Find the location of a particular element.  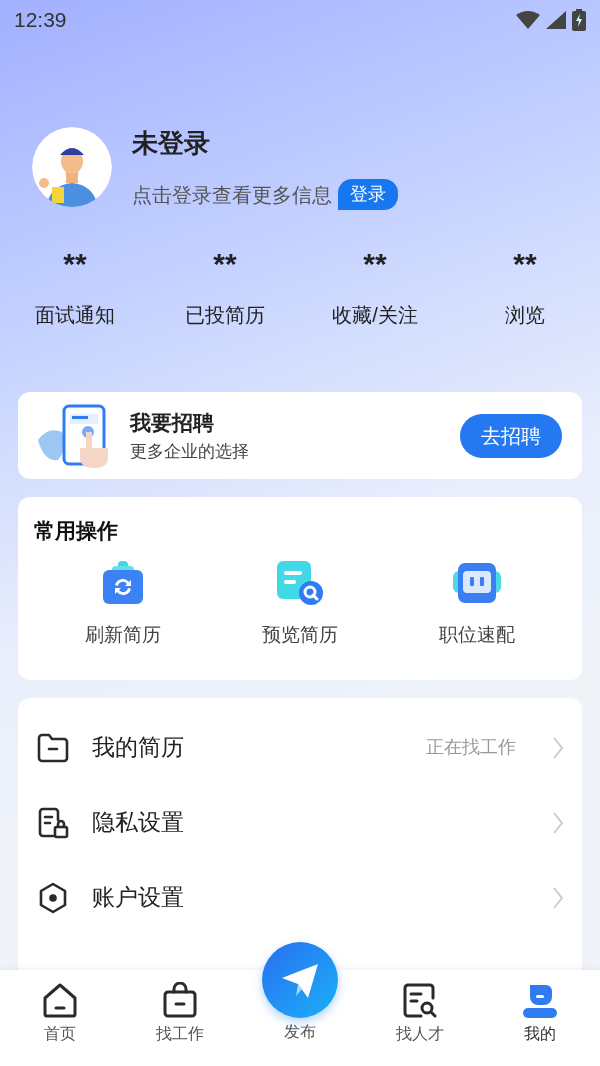

signal-icon is located at coordinates (556, 20).